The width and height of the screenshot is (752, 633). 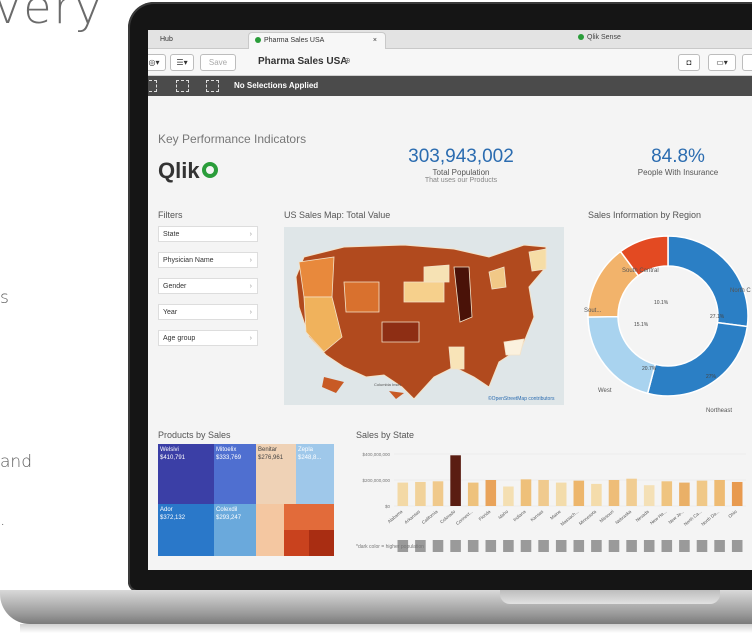 I want to click on x-tick-label: Missouri, so click(x=607, y=516).